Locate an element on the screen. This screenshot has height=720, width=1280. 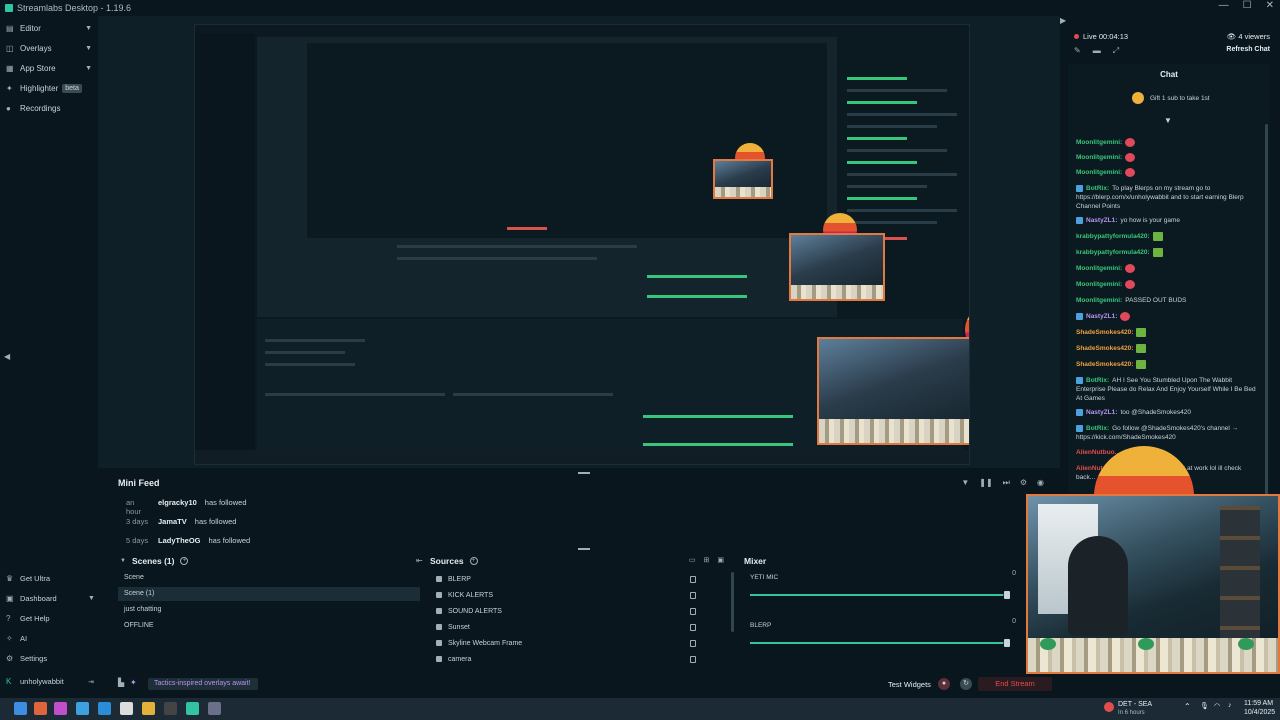
streamlabs-taskbar-icon is located at coordinates (192, 708).